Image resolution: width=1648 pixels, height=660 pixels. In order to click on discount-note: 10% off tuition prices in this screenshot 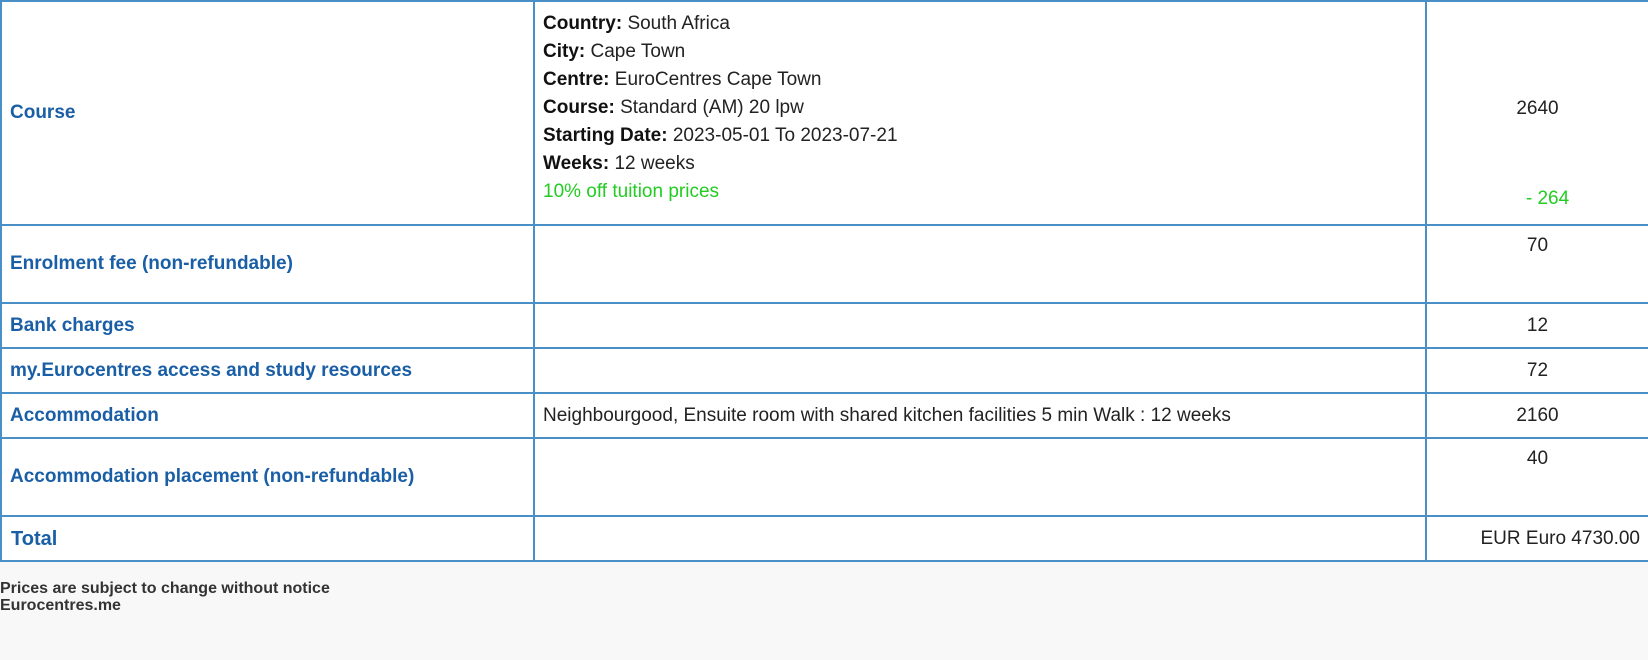, I will do `click(631, 191)`.